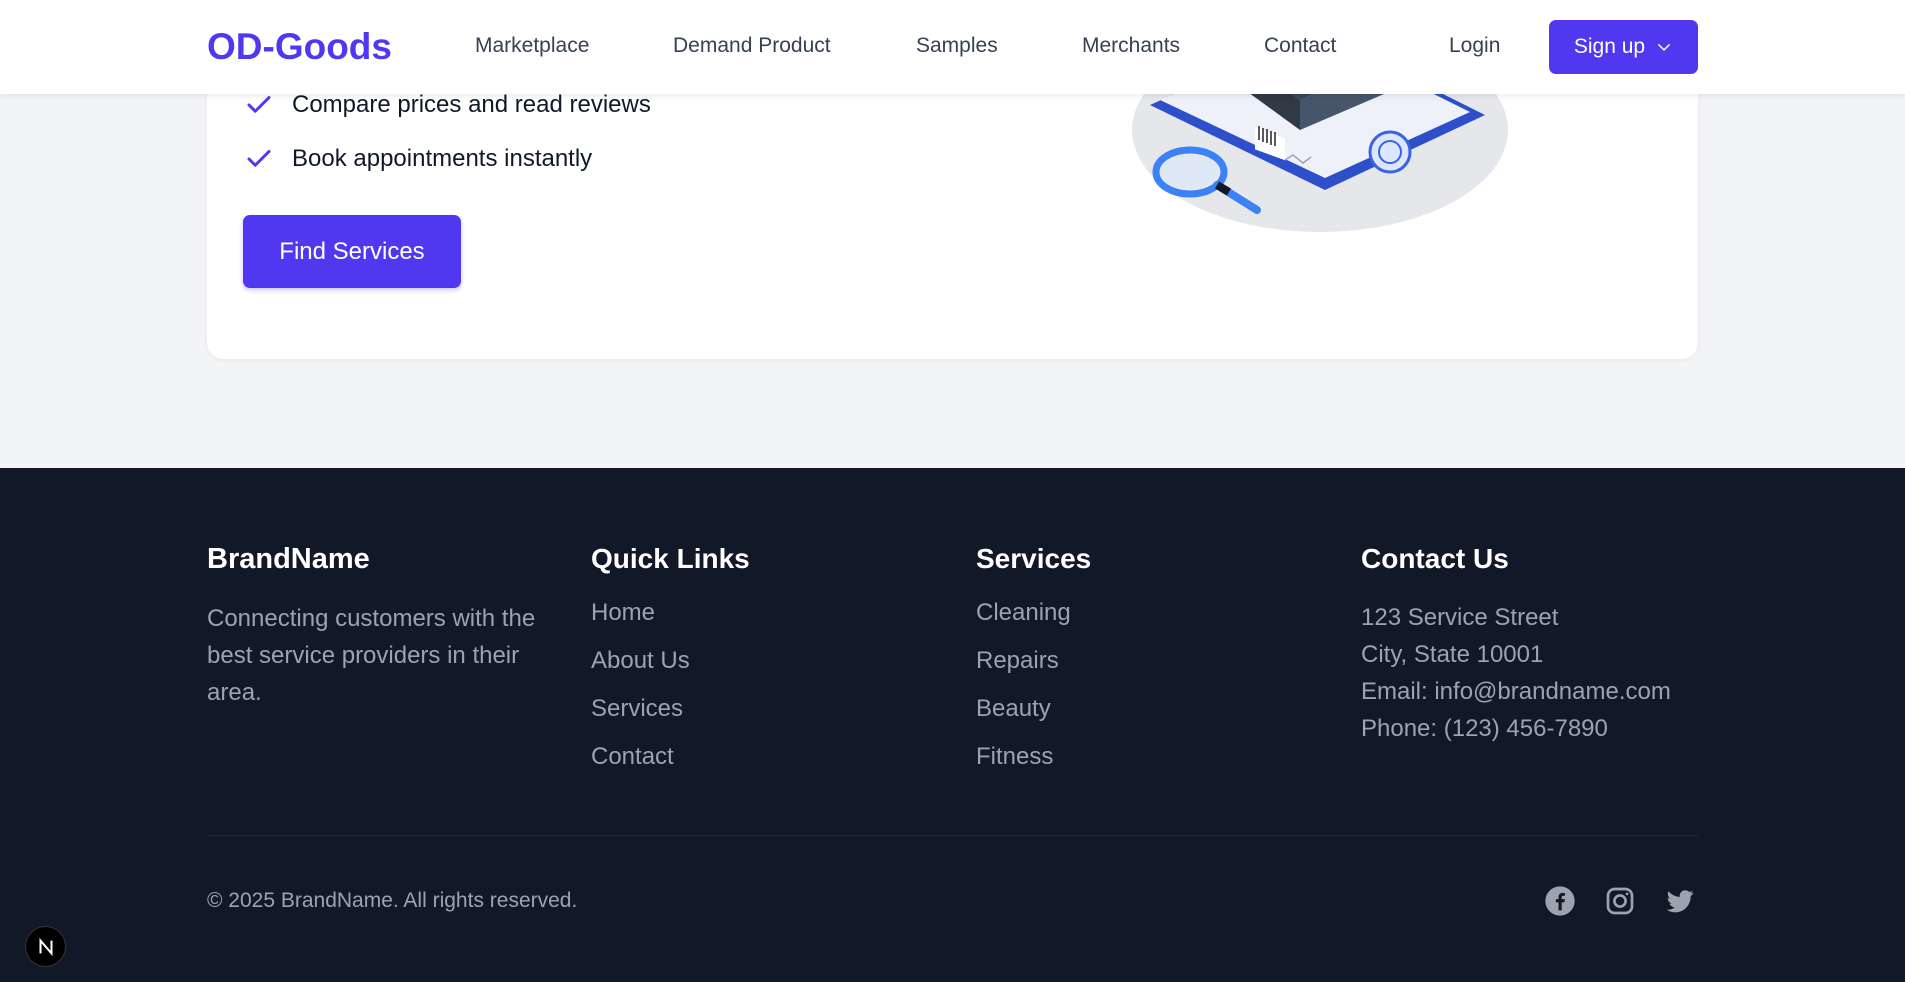  I want to click on feature-text: Compare prices and read reviews, so click(471, 104).